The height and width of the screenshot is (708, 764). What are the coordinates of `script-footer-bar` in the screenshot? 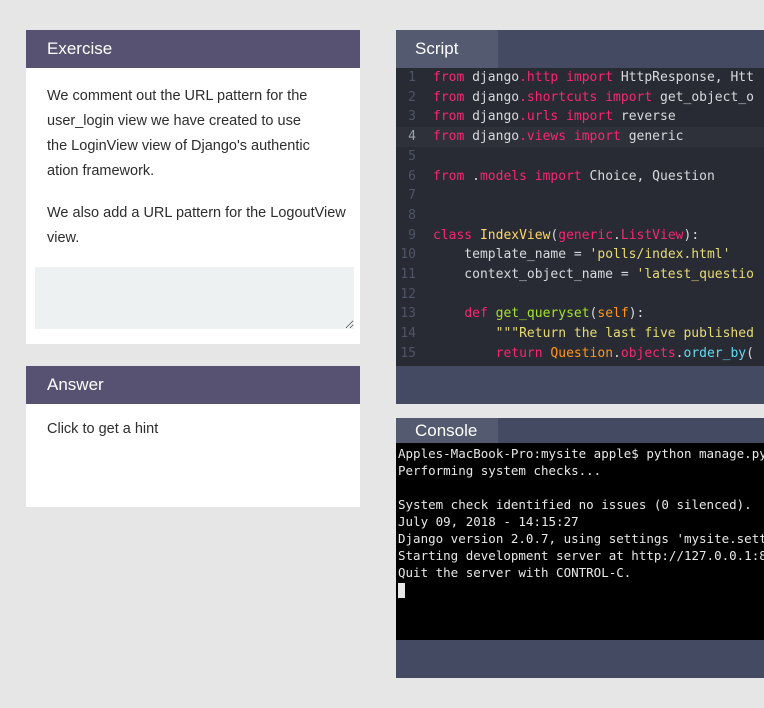 It's located at (580, 385).